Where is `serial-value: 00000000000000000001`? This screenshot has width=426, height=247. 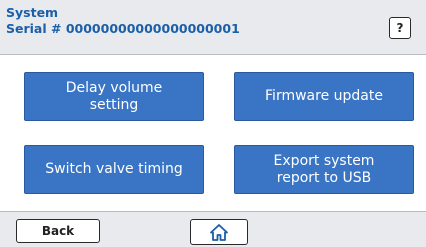
serial-value: 00000000000000000001 is located at coordinates (152, 28).